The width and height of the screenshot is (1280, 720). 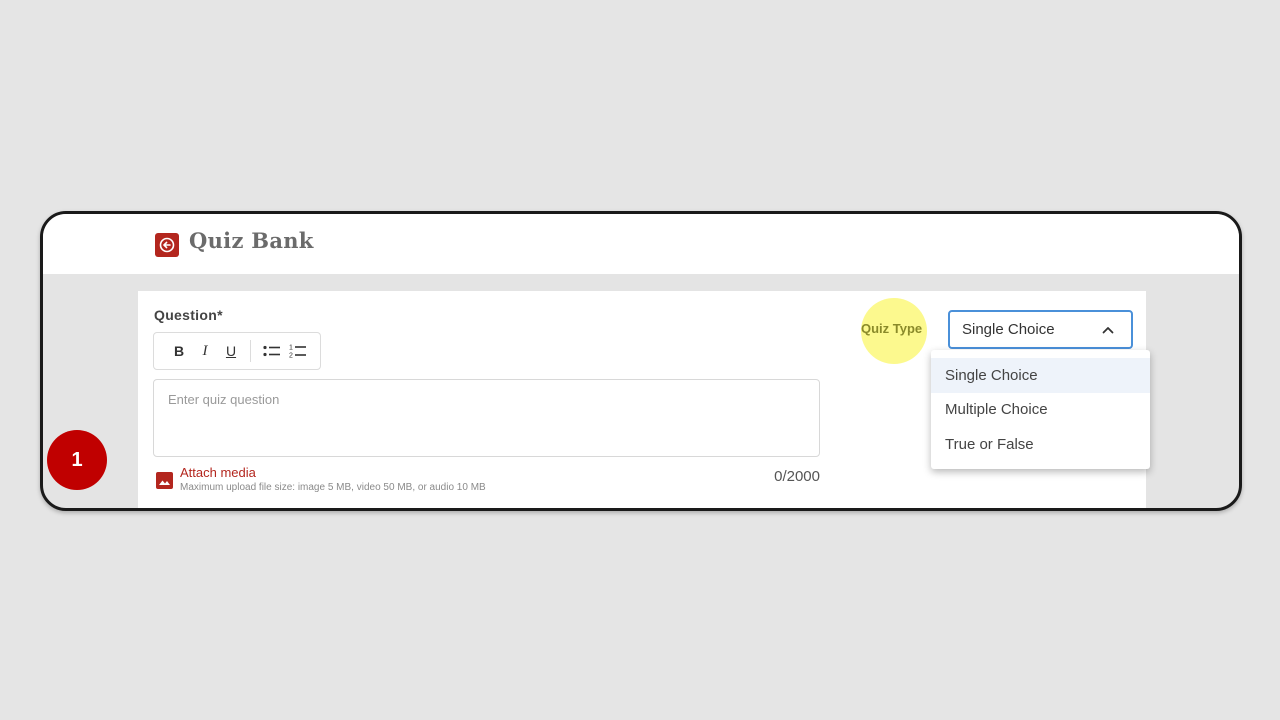 What do you see at coordinates (1040, 375) in the screenshot?
I see `option-single-choice: Single Choice` at bounding box center [1040, 375].